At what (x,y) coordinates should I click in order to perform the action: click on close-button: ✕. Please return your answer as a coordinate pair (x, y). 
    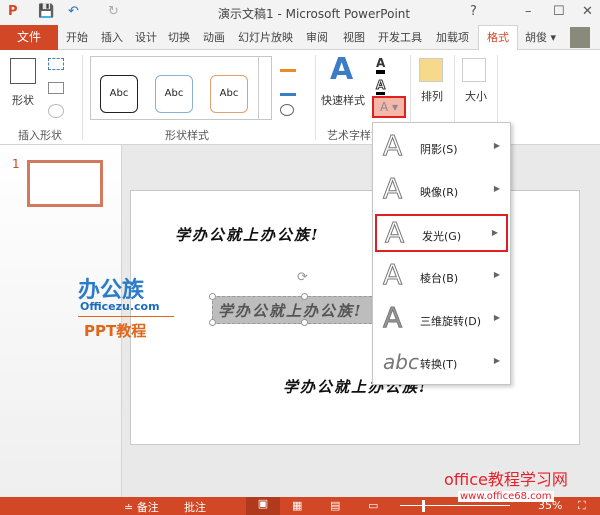
    Looking at the image, I should click on (587, 11).